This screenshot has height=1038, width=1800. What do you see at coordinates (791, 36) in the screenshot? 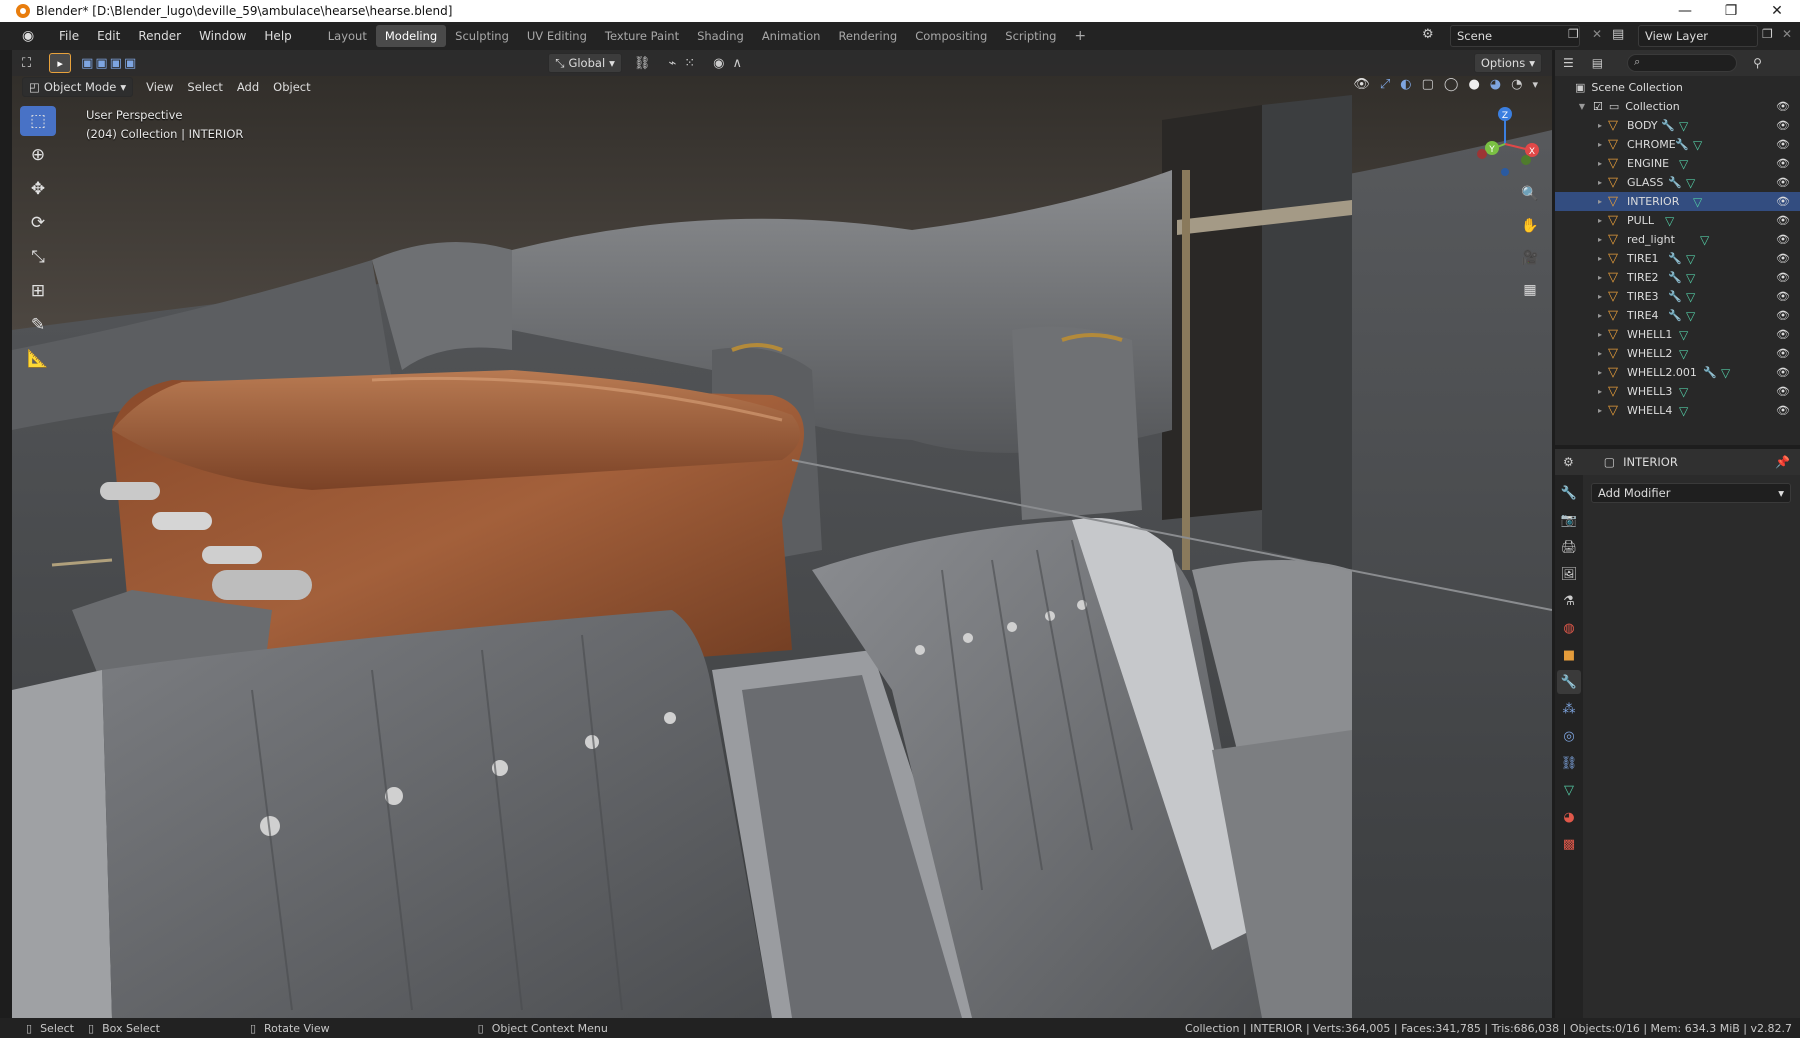
I see `tab-animation: Animation` at bounding box center [791, 36].